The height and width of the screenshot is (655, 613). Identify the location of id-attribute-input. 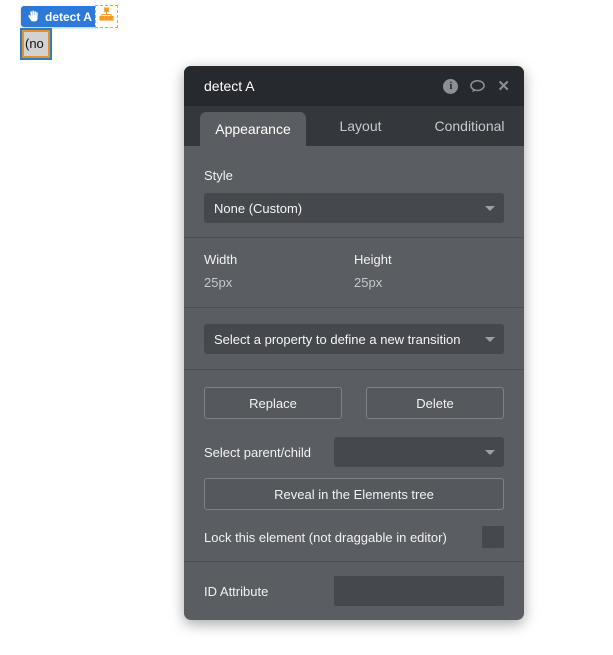
(419, 591).